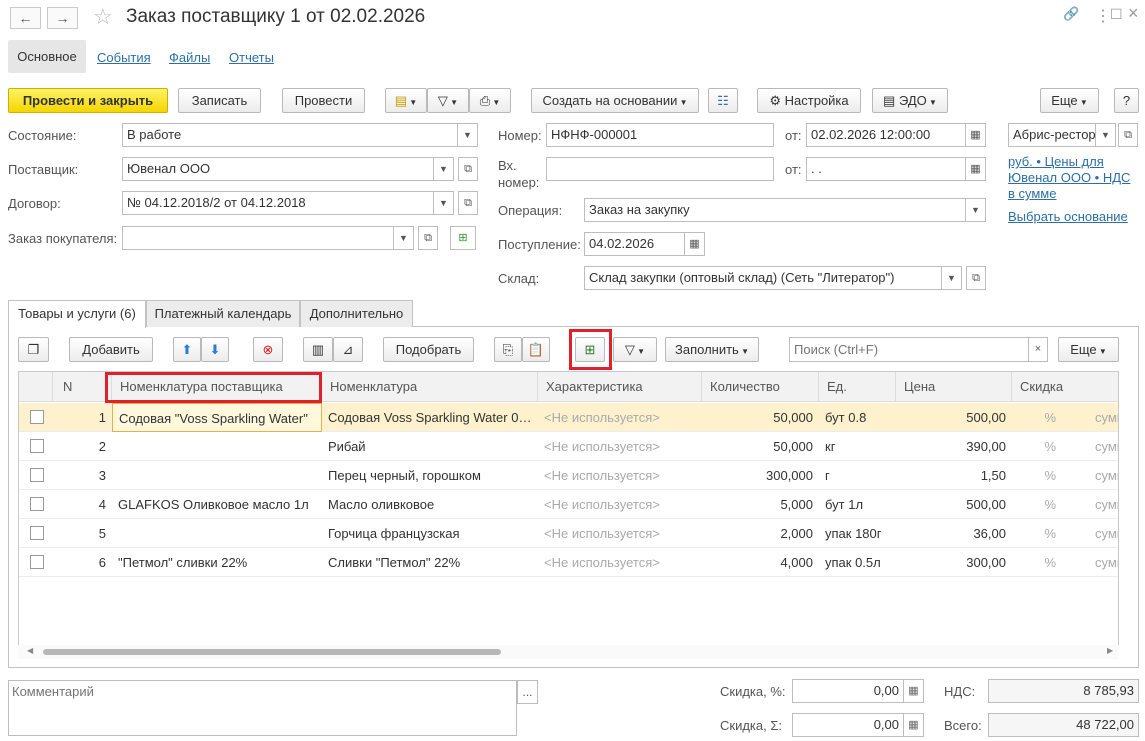  I want to click on col-characteristic: Характеристика, so click(620, 387).